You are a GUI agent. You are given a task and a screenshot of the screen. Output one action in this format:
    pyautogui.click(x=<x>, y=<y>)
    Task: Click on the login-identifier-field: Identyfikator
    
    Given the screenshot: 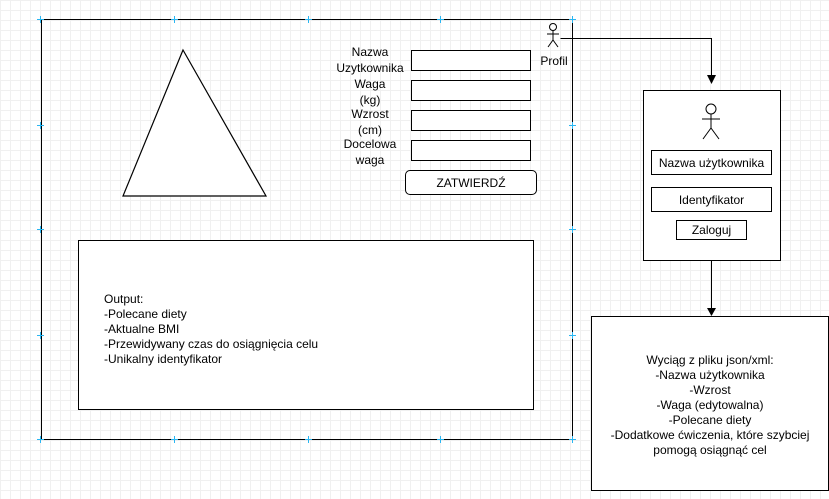 What is the action you would take?
    pyautogui.click(x=711, y=199)
    